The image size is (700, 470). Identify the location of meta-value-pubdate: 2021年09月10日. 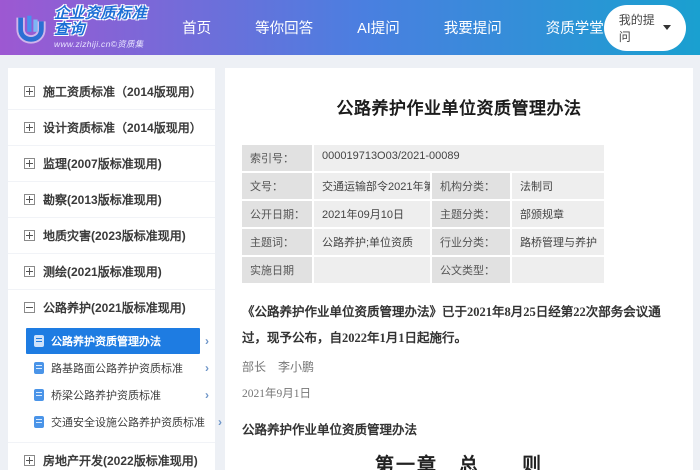
(372, 214).